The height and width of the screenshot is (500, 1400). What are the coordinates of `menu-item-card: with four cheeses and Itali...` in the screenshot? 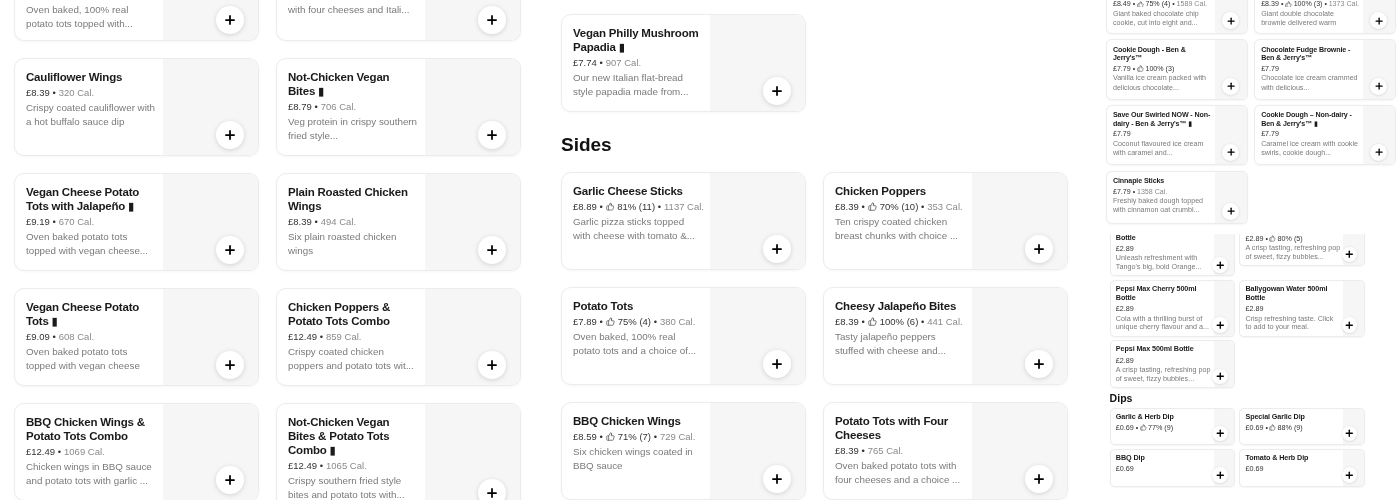 It's located at (398, 20).